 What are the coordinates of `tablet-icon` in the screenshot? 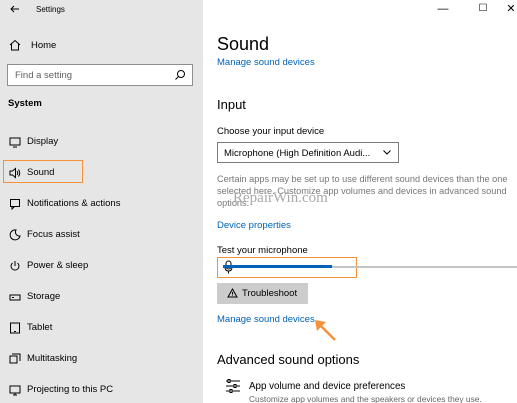 It's located at (15, 328).